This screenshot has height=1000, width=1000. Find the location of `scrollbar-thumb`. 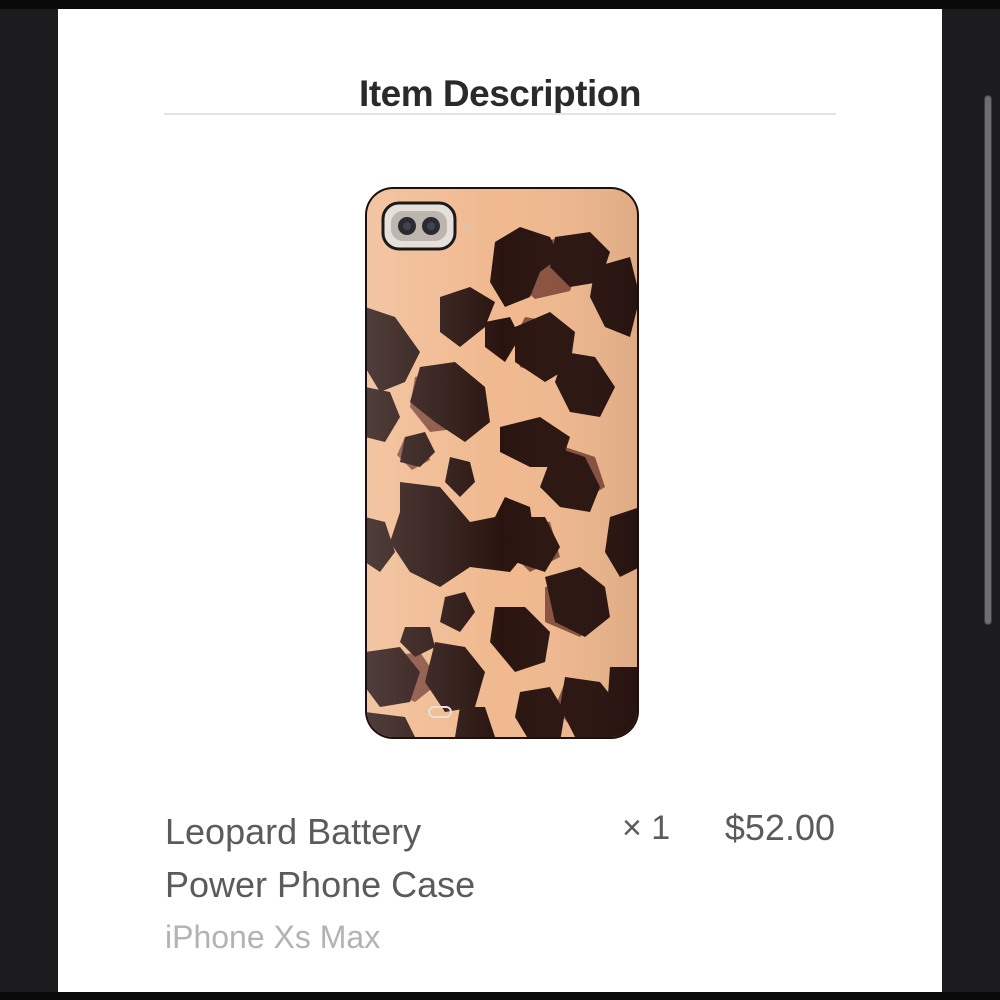

scrollbar-thumb is located at coordinates (988, 360).